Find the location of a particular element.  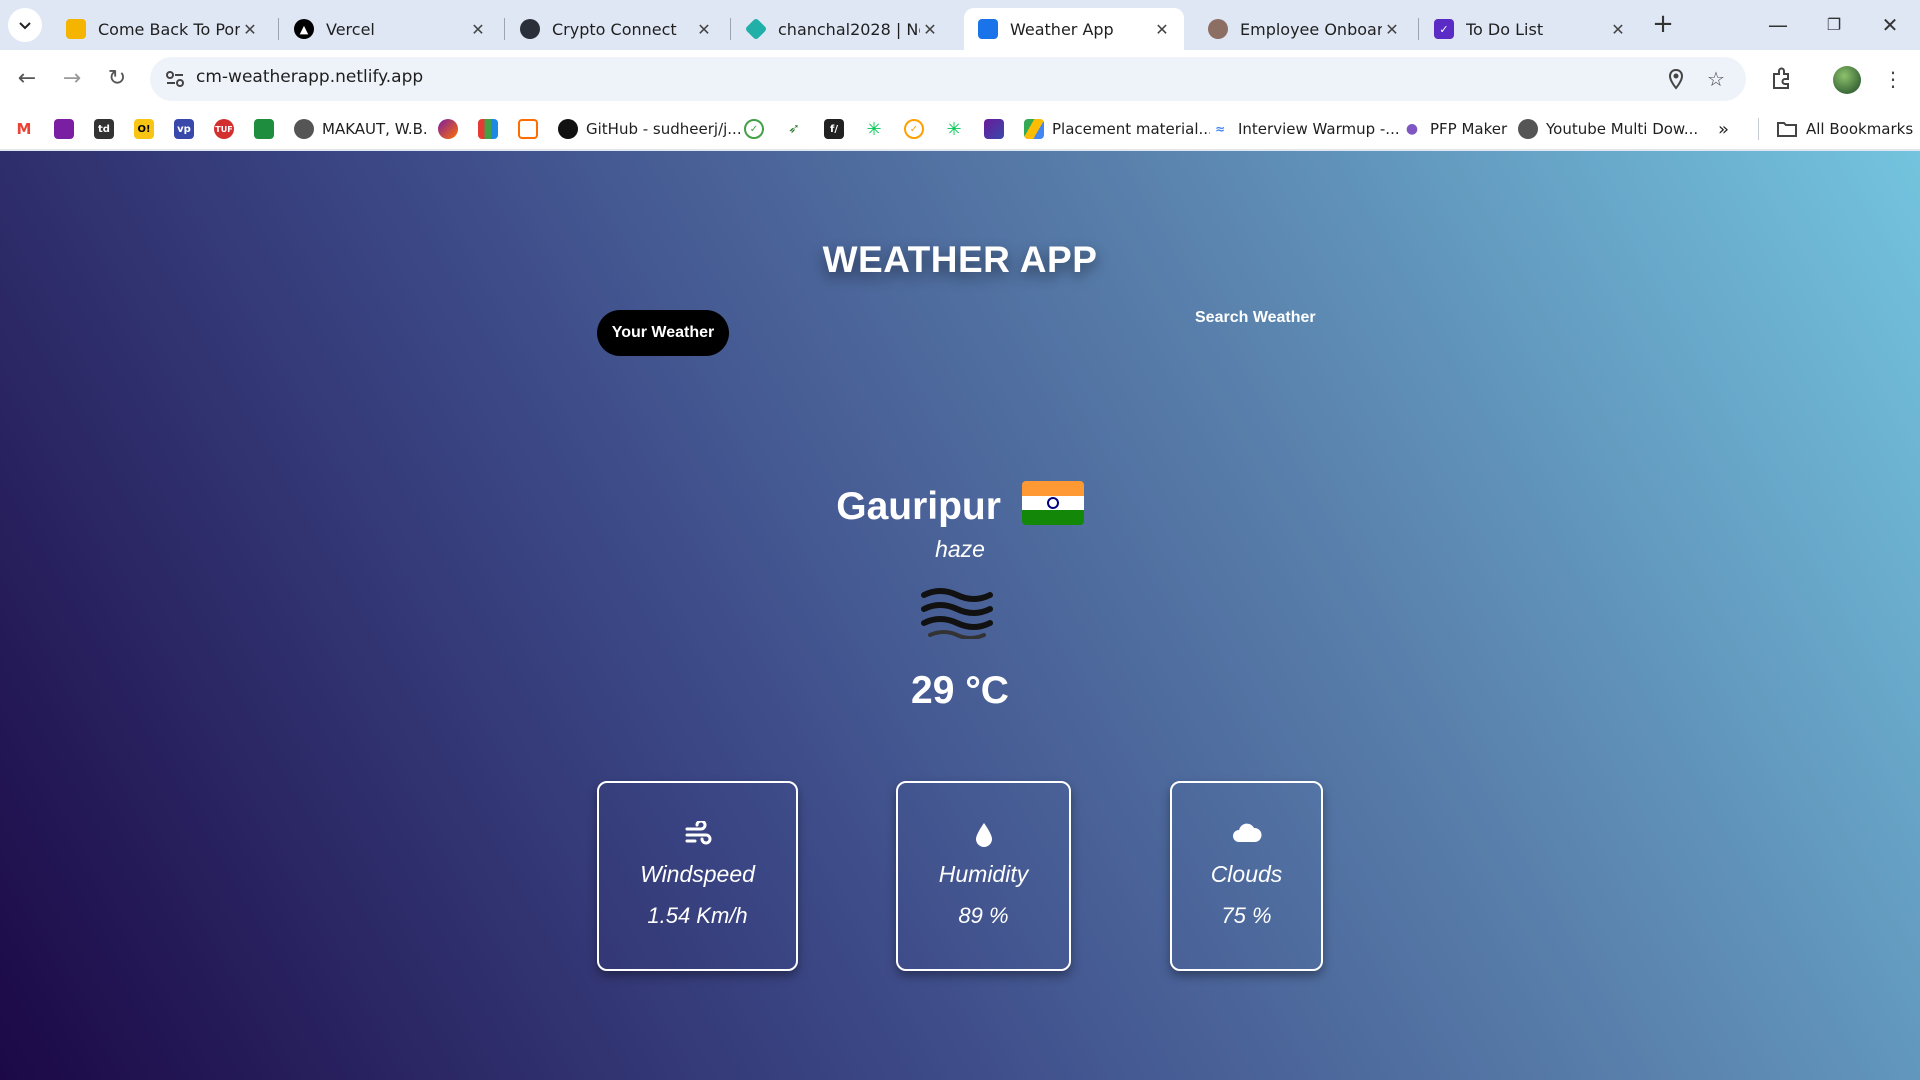

github-icon is located at coordinates (568, 129).